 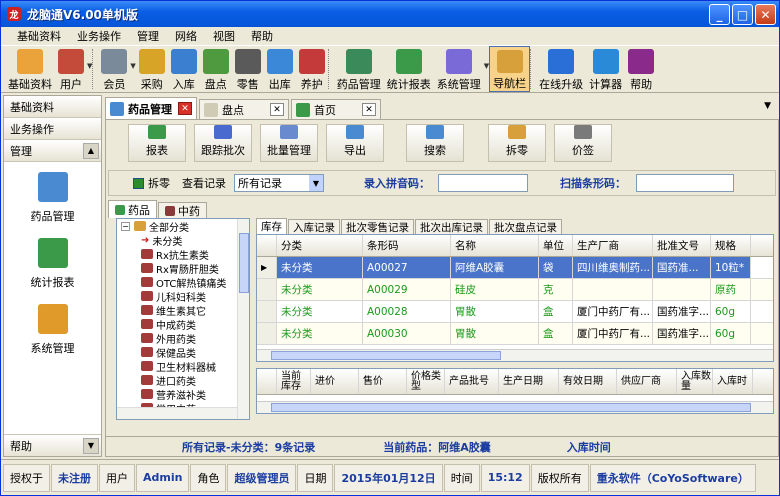 What do you see at coordinates (459, 69) in the screenshot?
I see `toolbar-button-system: 系统管理` at bounding box center [459, 69].